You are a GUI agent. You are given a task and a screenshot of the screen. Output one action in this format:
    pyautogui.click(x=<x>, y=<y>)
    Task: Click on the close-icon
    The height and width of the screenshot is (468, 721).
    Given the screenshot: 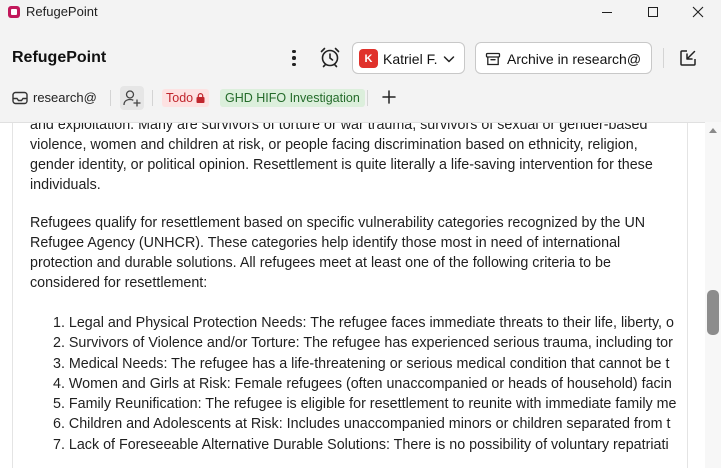 What is the action you would take?
    pyautogui.click(x=698, y=12)
    